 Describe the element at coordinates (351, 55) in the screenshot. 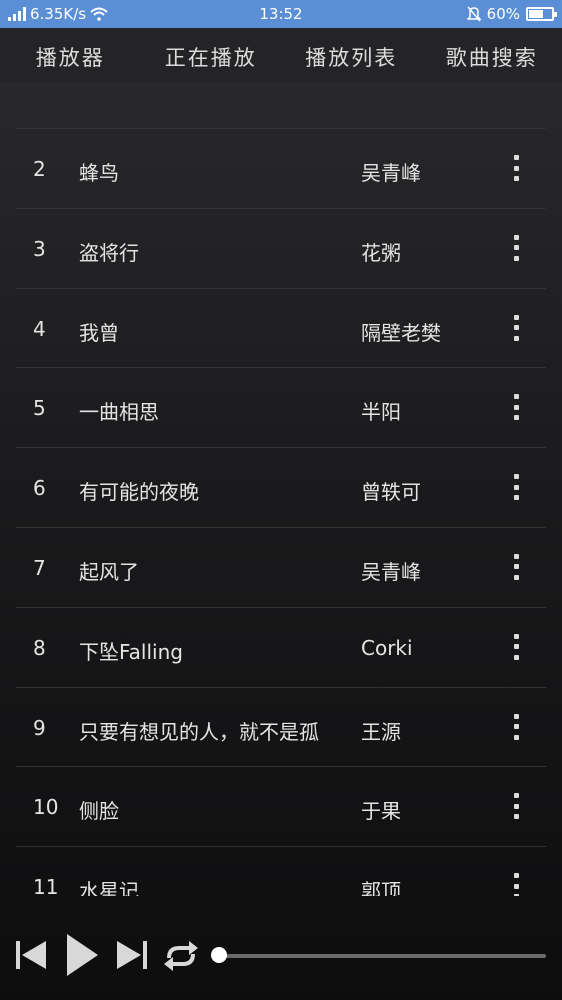

I see `tab-playlist: 播放列表` at that location.